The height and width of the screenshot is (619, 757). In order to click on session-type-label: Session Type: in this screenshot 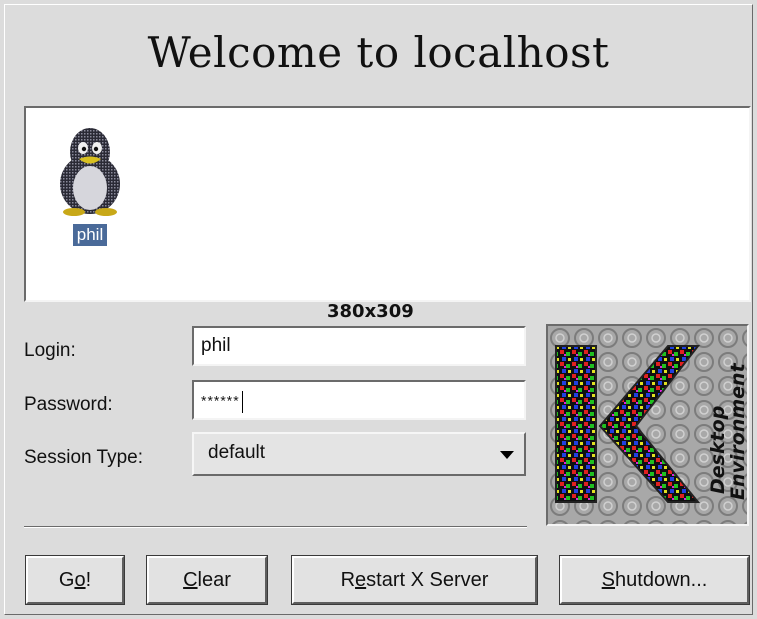, I will do `click(84, 457)`.